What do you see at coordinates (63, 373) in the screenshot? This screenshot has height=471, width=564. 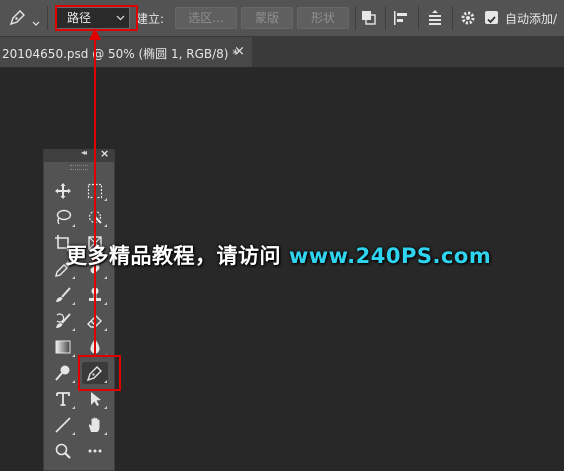 I see `dodge-tool-icon` at bounding box center [63, 373].